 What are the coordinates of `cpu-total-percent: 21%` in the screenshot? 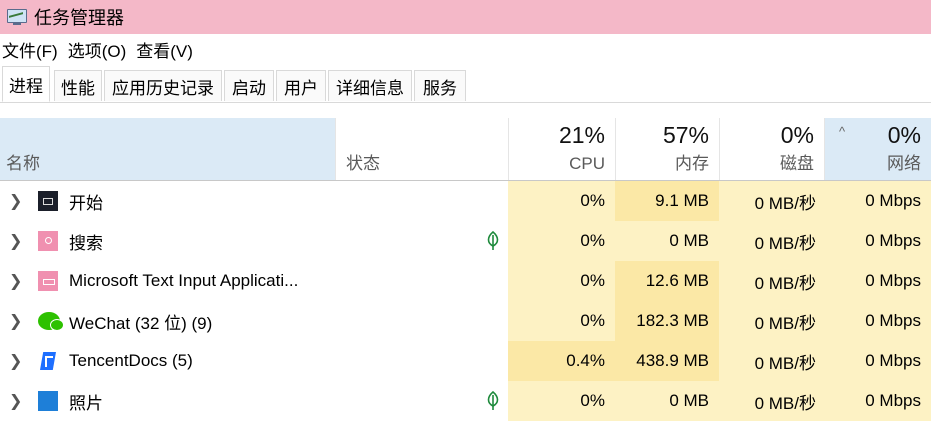 It's located at (581, 135).